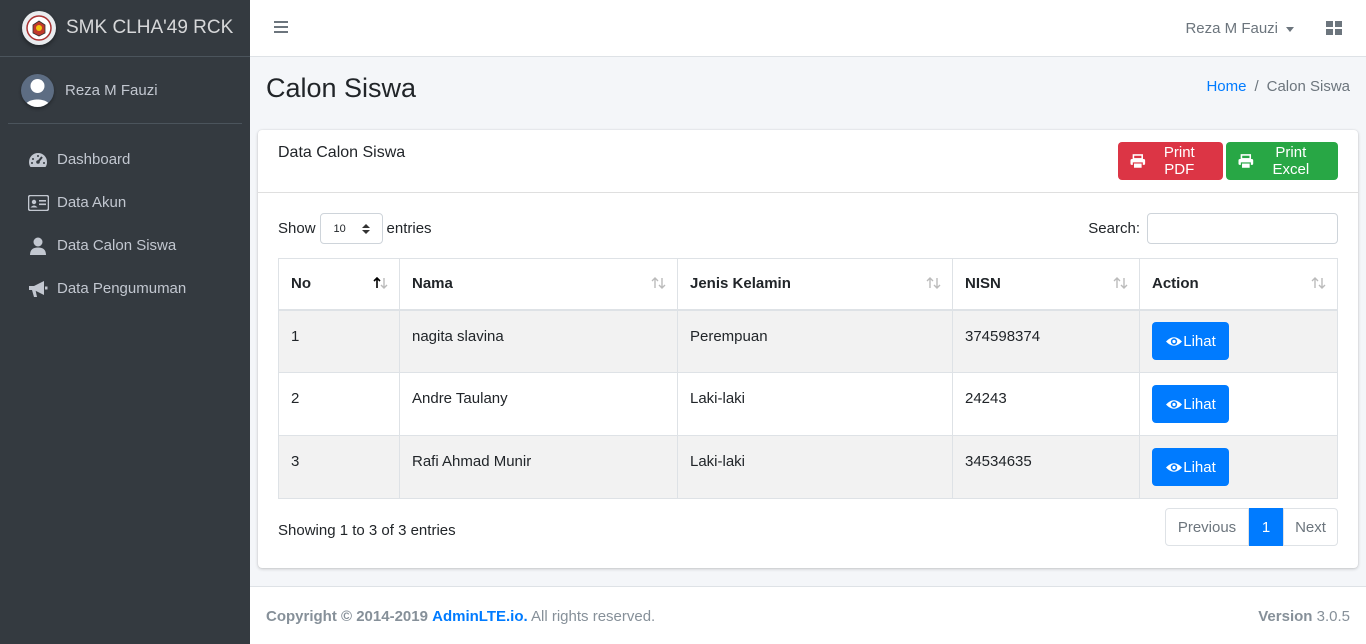  What do you see at coordinates (1333, 616) in the screenshot?
I see `version-number: 3.0.5` at bounding box center [1333, 616].